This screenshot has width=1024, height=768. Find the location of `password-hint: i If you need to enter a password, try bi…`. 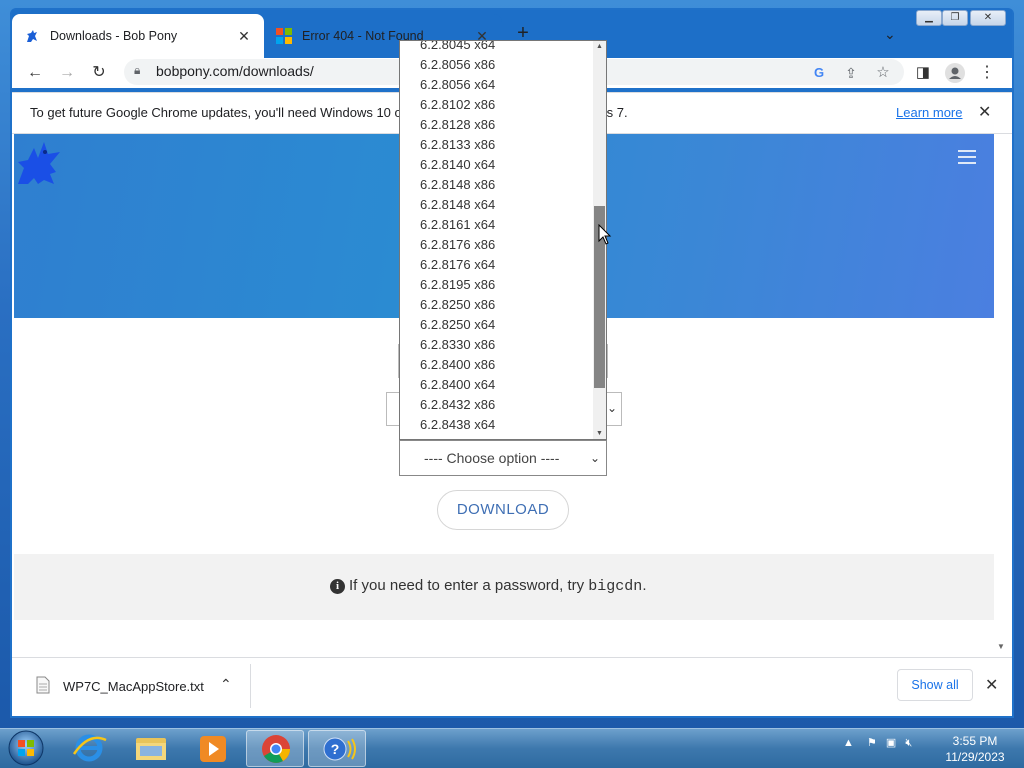

password-hint: i If you need to enter a password, try bi… is located at coordinates (488, 586).